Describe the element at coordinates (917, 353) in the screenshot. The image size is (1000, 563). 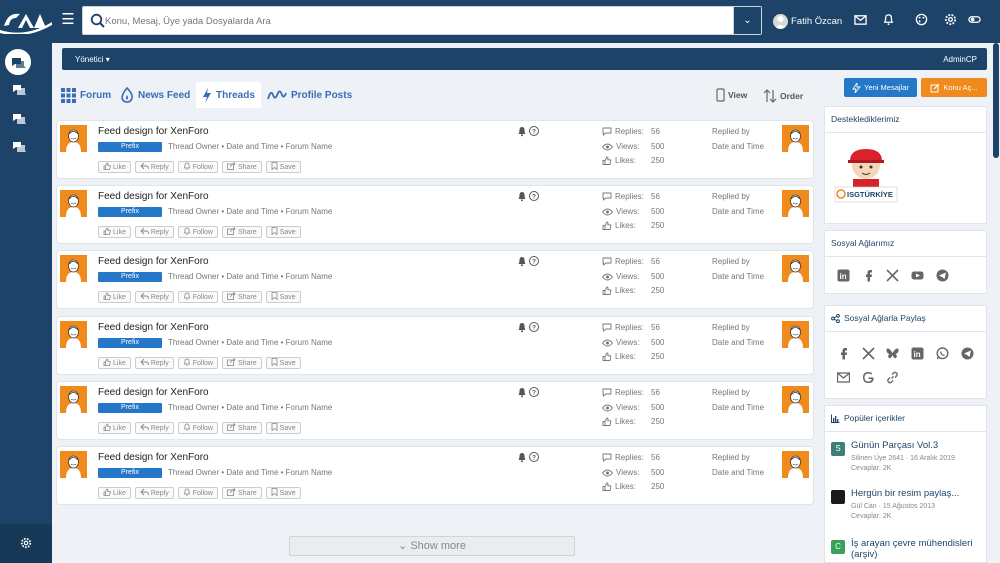
I see `linkedin-share-icon: in` at that location.